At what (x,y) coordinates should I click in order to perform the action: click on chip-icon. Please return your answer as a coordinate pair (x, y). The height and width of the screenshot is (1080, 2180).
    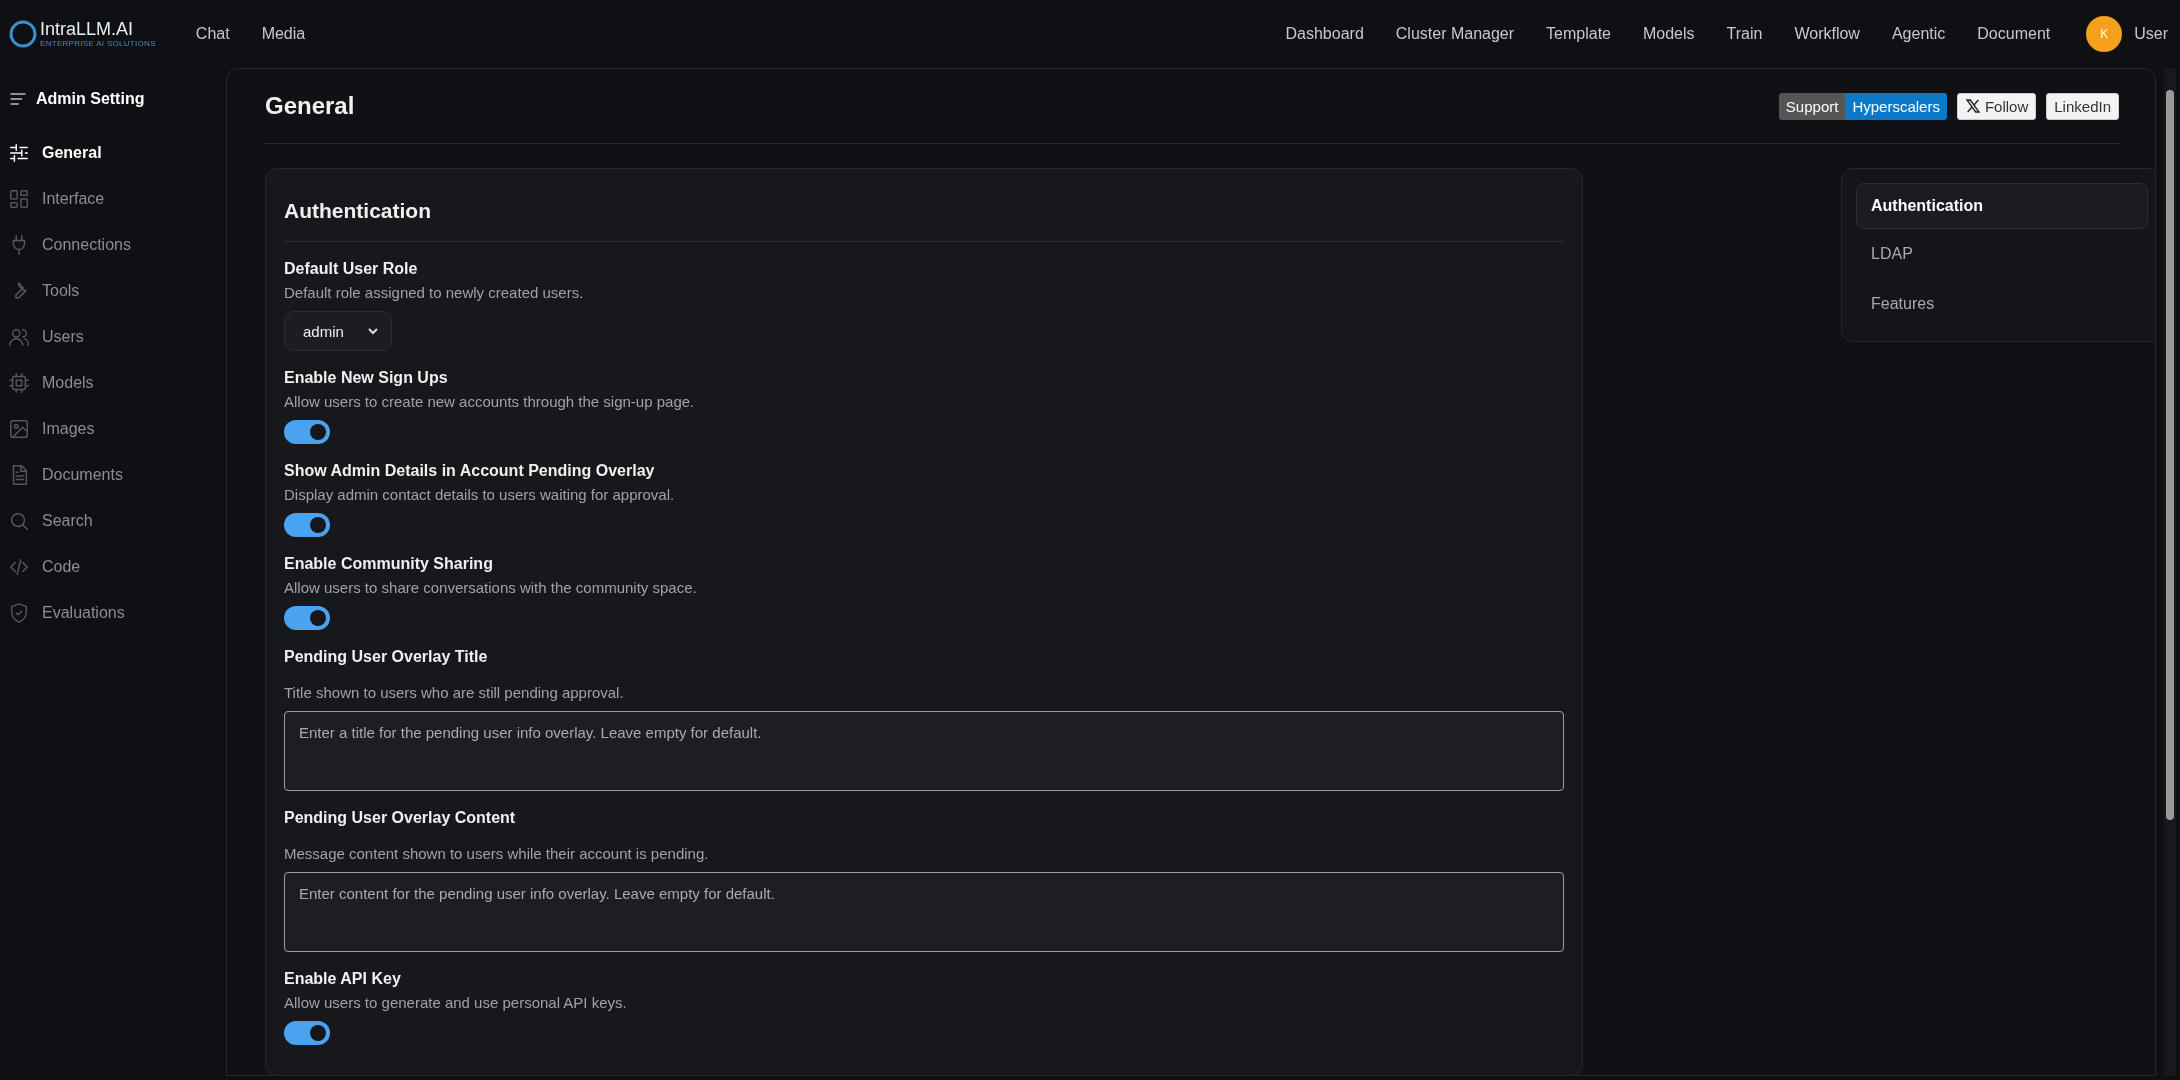
    Looking at the image, I should click on (19, 383).